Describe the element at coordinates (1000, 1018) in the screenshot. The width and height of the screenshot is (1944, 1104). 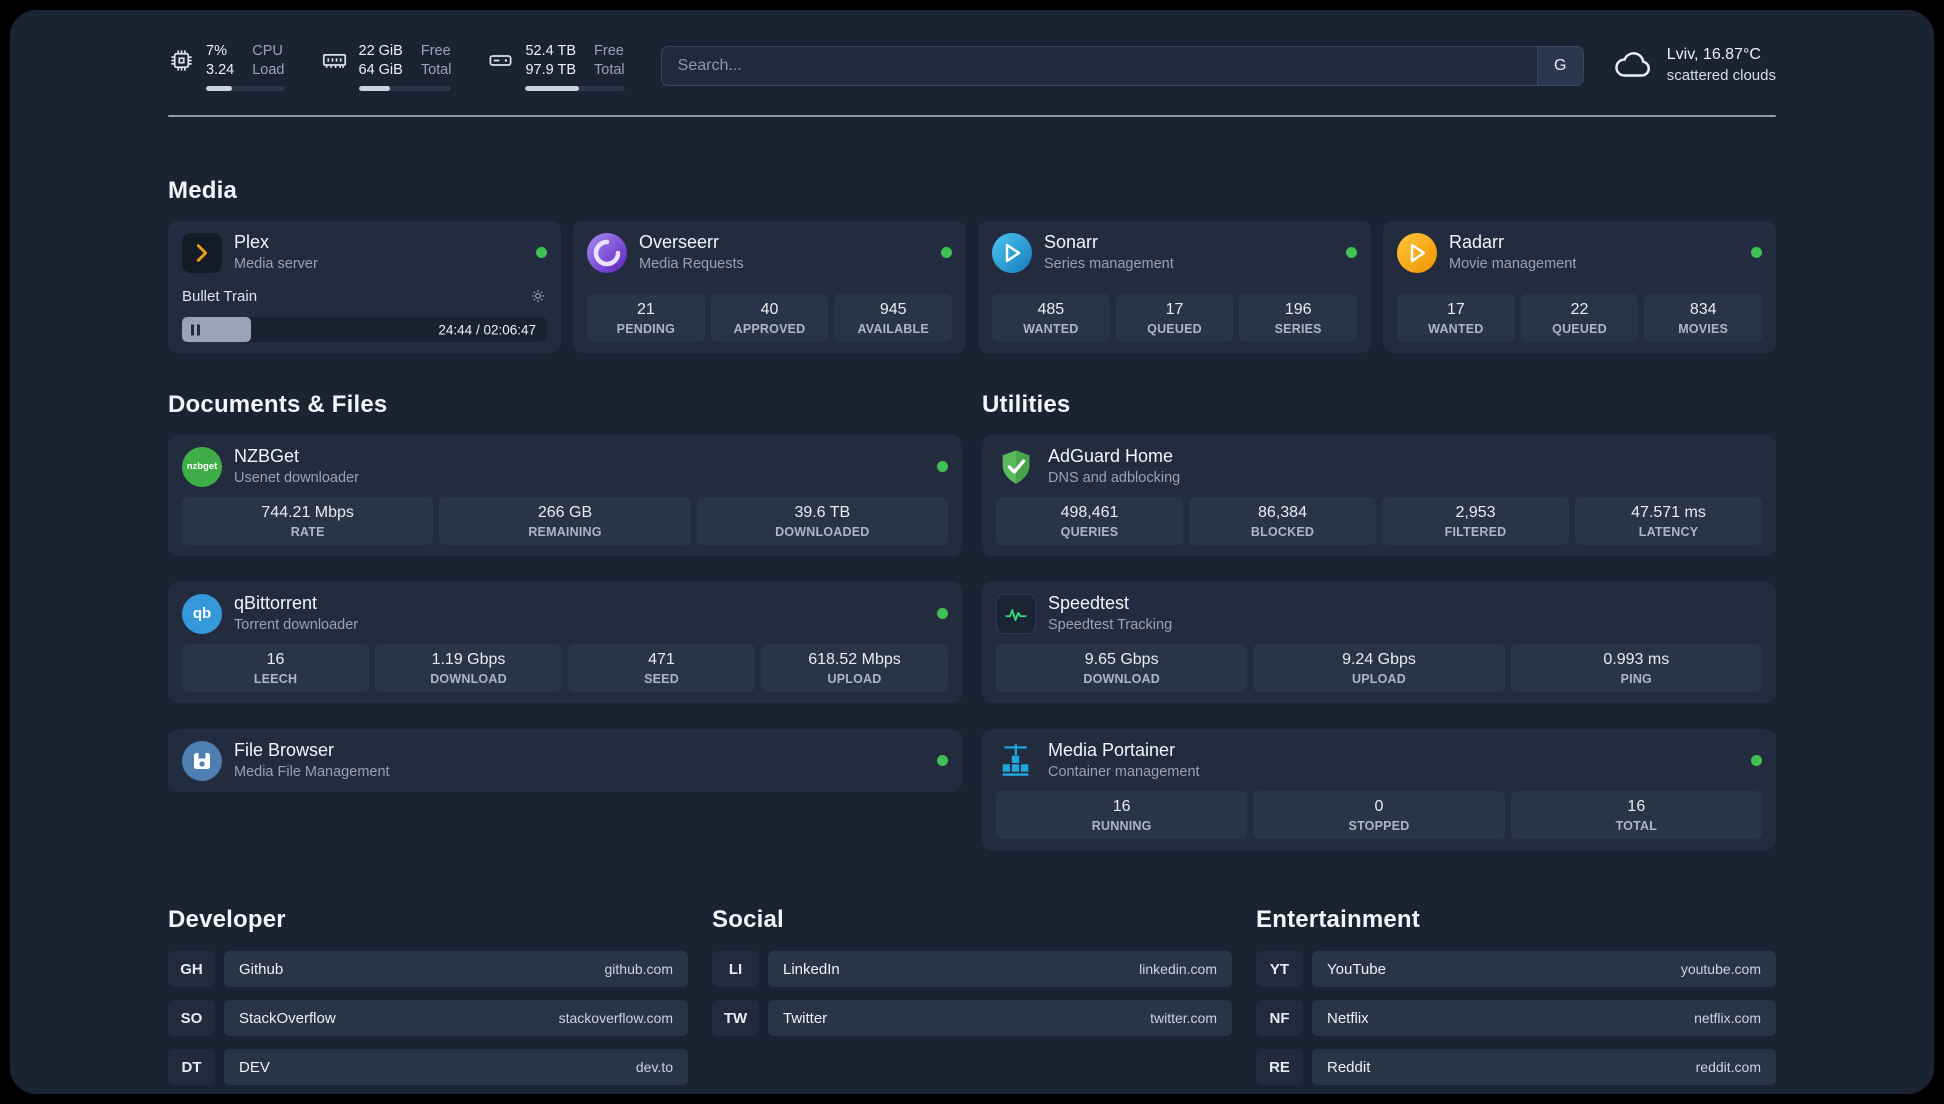
I see `twitter-link: Twitter twitter.com` at that location.